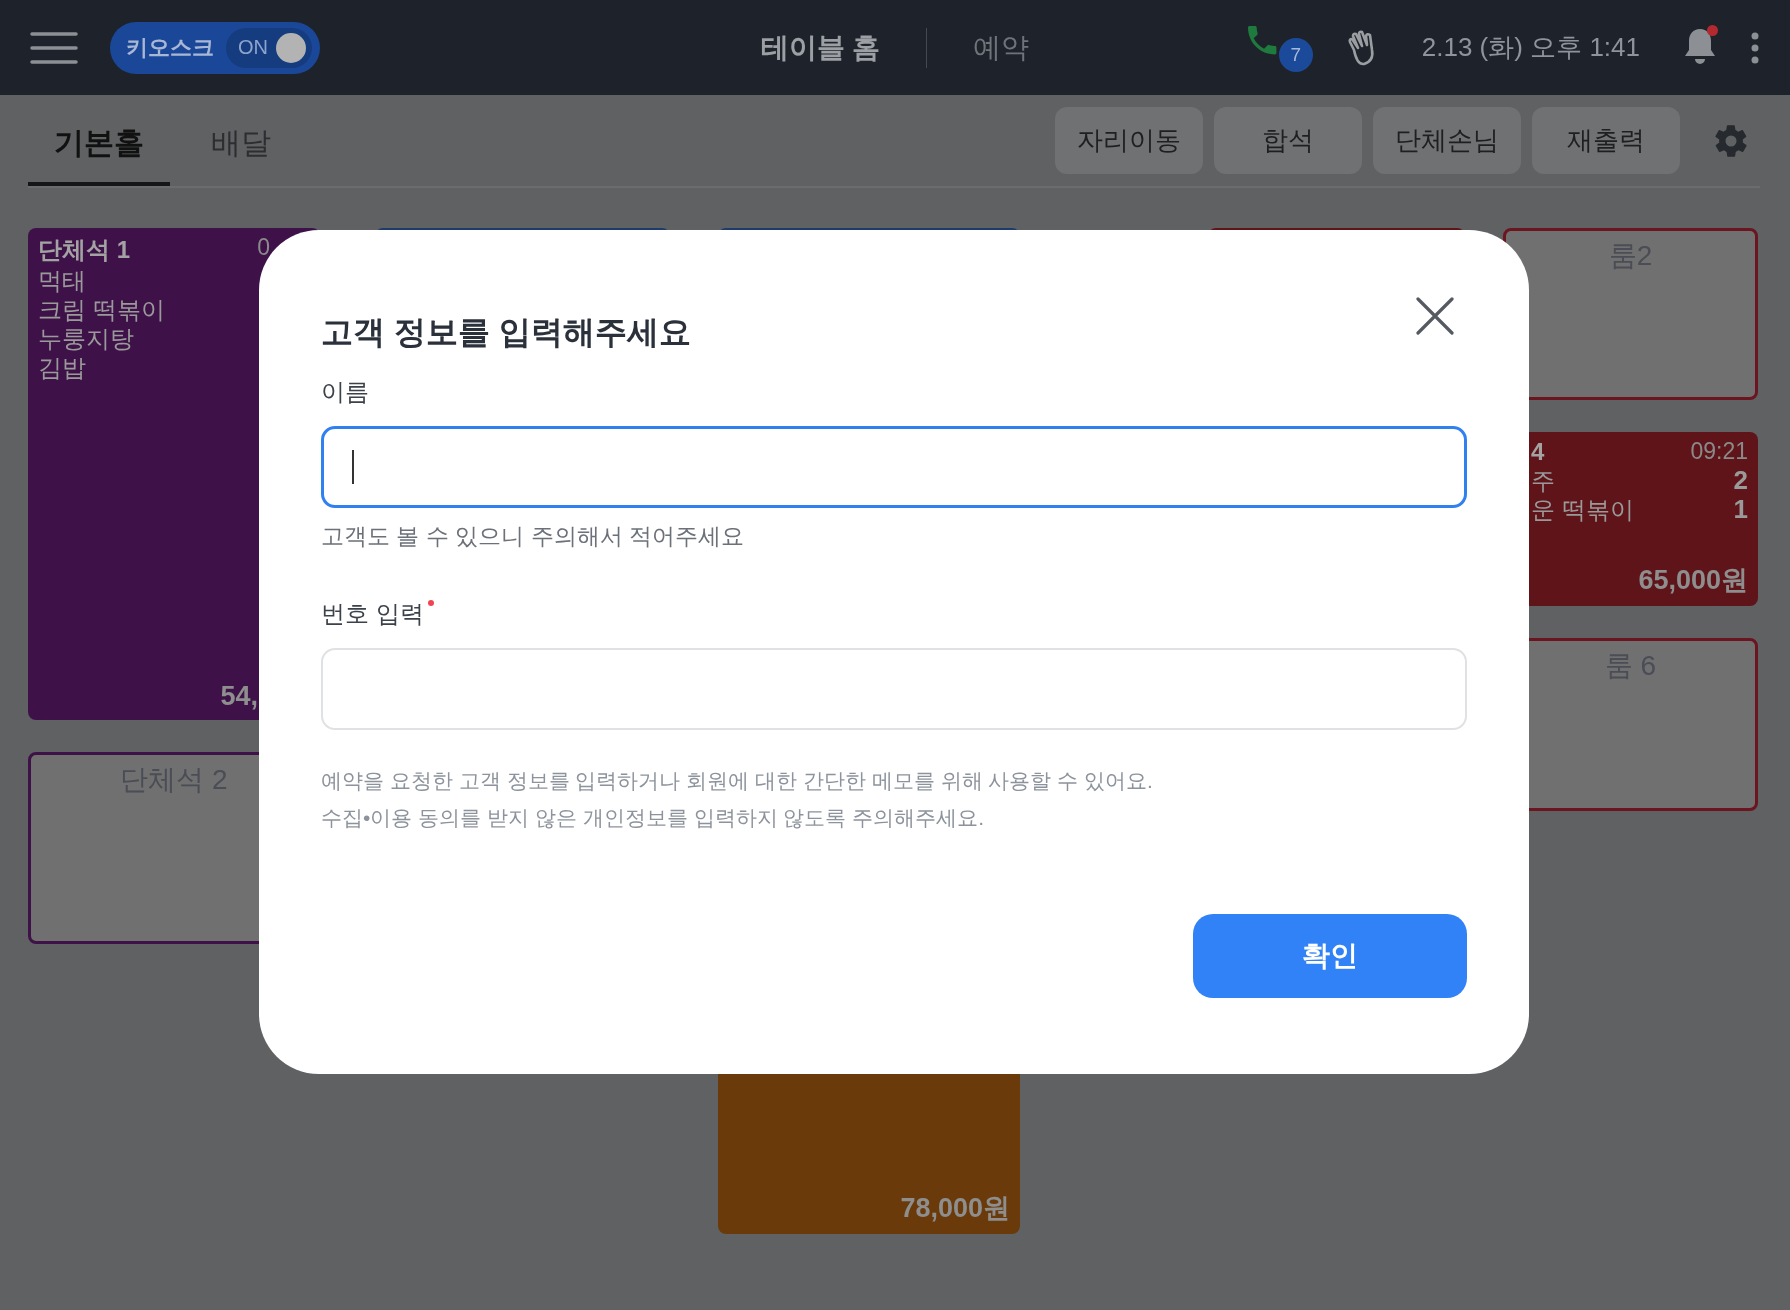  What do you see at coordinates (86, 338) in the screenshot?
I see `menu-item: 누룽지탕` at bounding box center [86, 338].